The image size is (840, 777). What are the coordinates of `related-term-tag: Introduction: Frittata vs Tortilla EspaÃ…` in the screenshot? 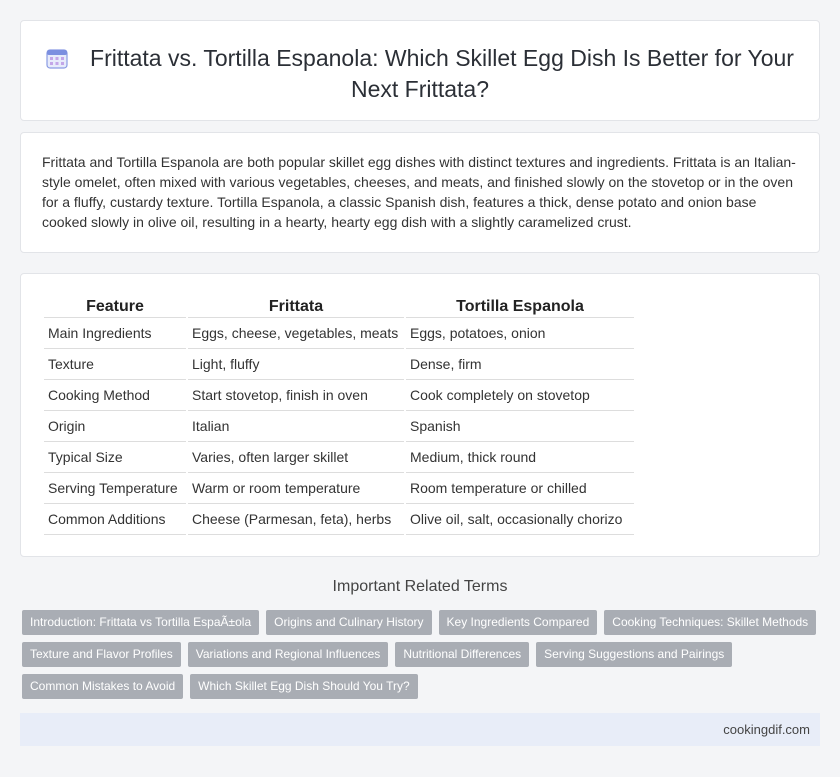 It's located at (141, 622).